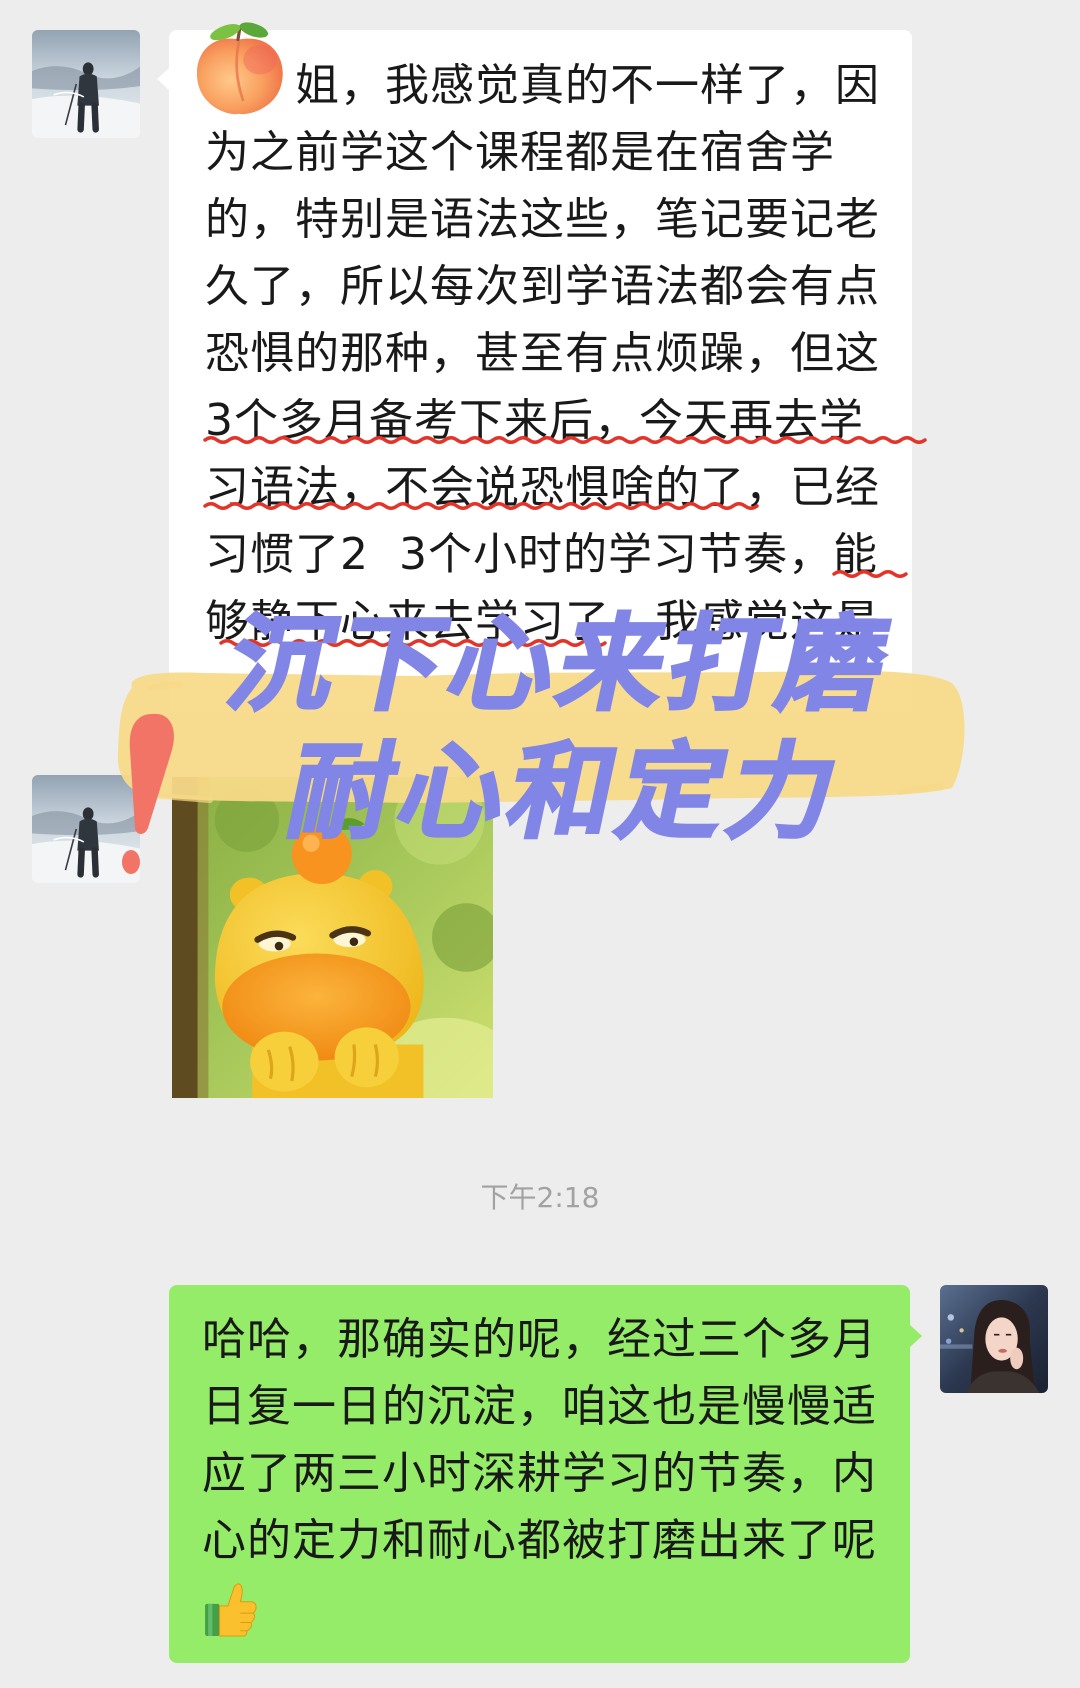  I want to click on message-line: 应了两三小时深耕学习的节奏，内, so click(539, 1473).